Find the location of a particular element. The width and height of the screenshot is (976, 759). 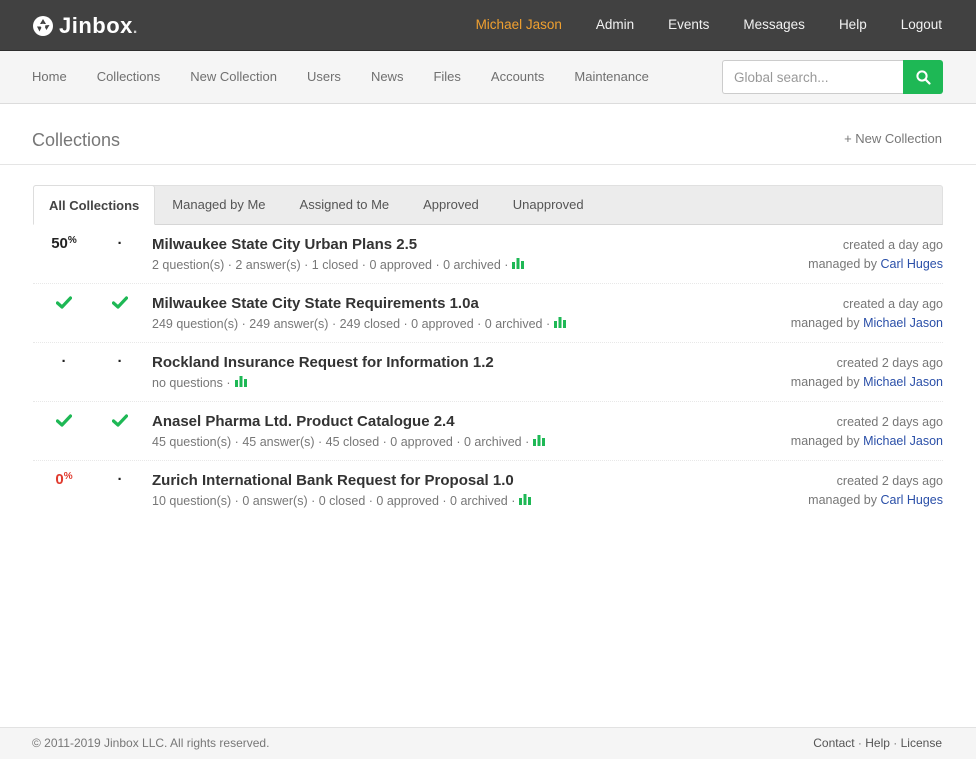

progress-value: 0 is located at coordinates (59, 479).